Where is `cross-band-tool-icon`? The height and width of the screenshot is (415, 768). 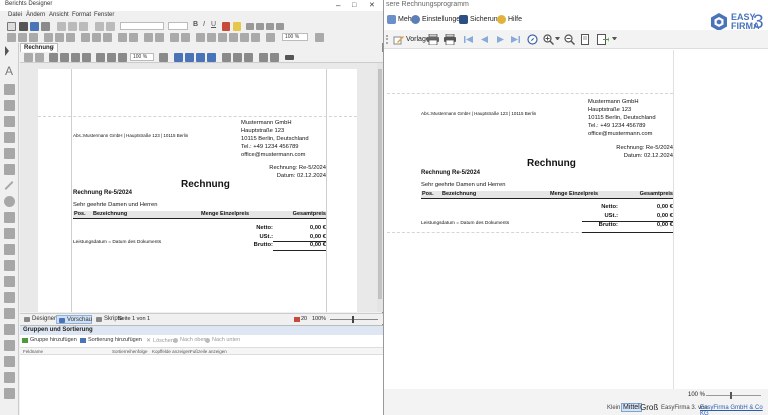
cross-band-tool-icon is located at coordinates (9, 329).